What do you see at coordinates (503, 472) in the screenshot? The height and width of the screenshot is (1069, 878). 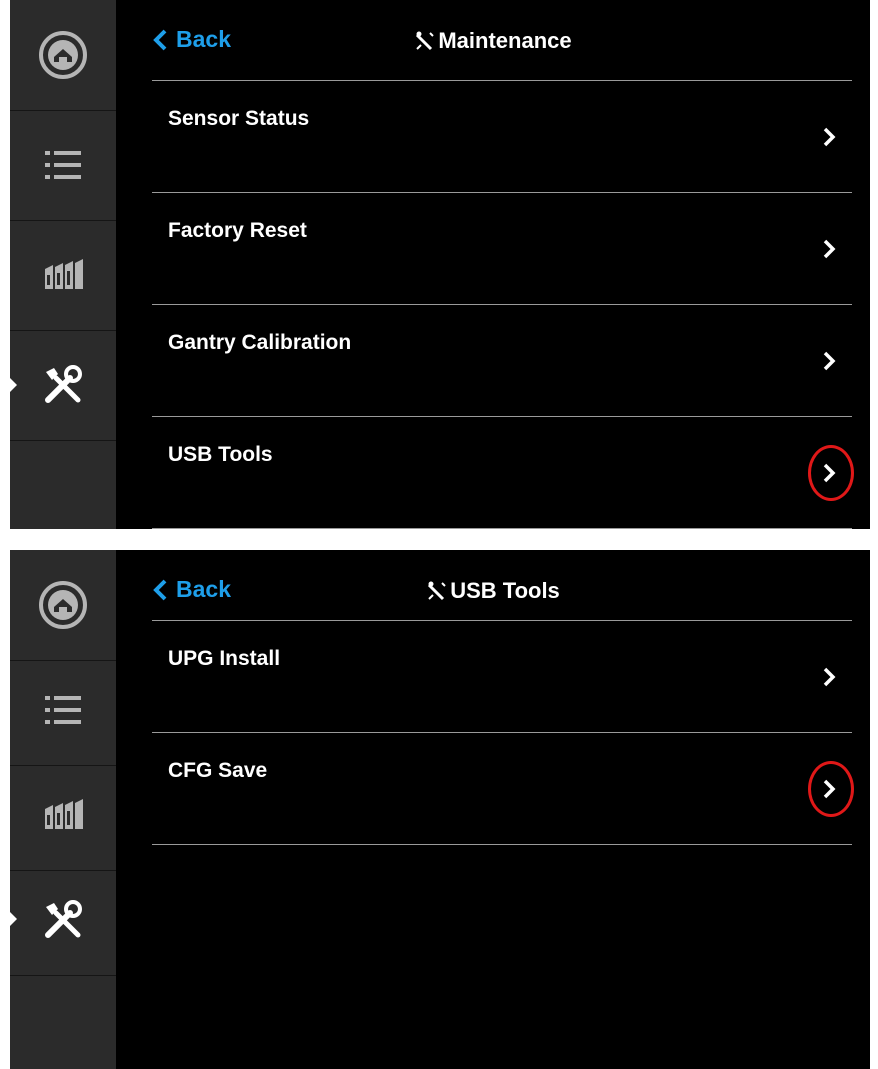 I see `list-item: USB Tools` at bounding box center [503, 472].